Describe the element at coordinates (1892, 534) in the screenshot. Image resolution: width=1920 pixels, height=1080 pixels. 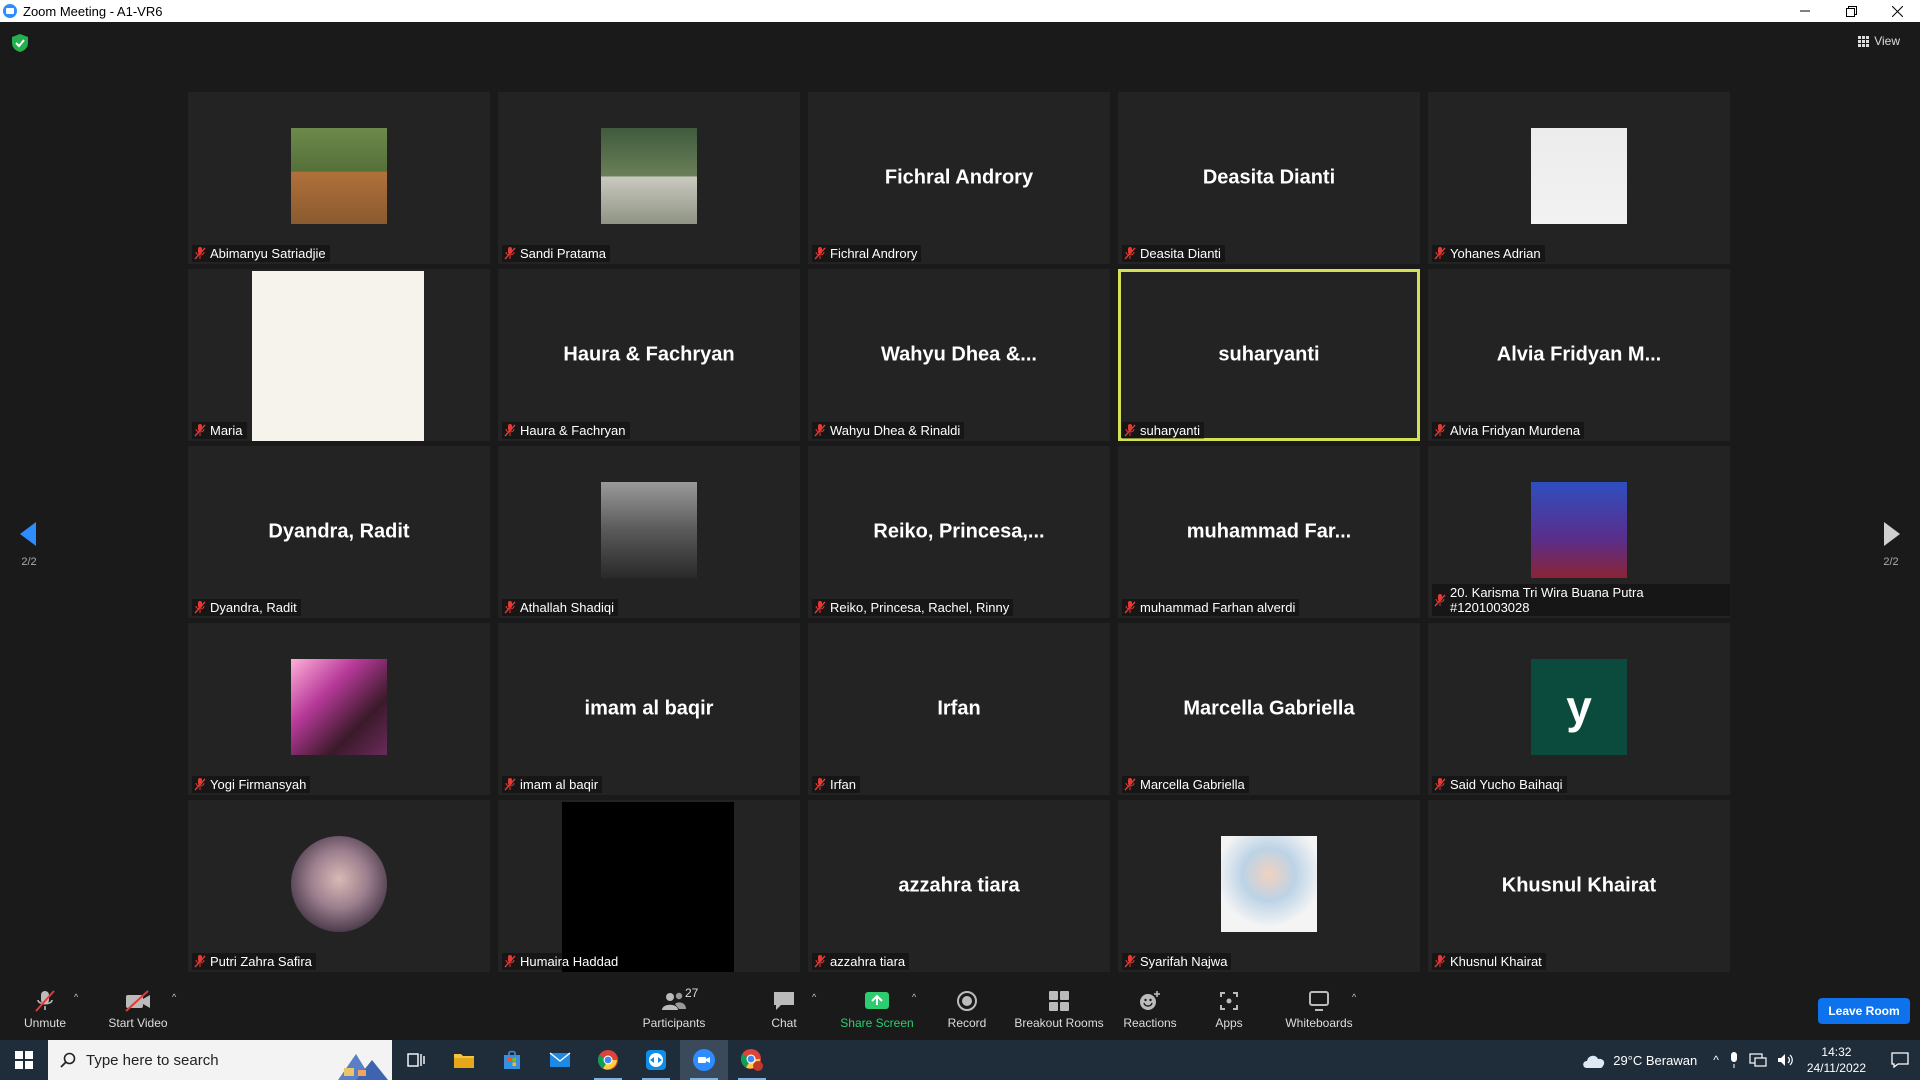
I see `next-page-arrow-icon` at that location.